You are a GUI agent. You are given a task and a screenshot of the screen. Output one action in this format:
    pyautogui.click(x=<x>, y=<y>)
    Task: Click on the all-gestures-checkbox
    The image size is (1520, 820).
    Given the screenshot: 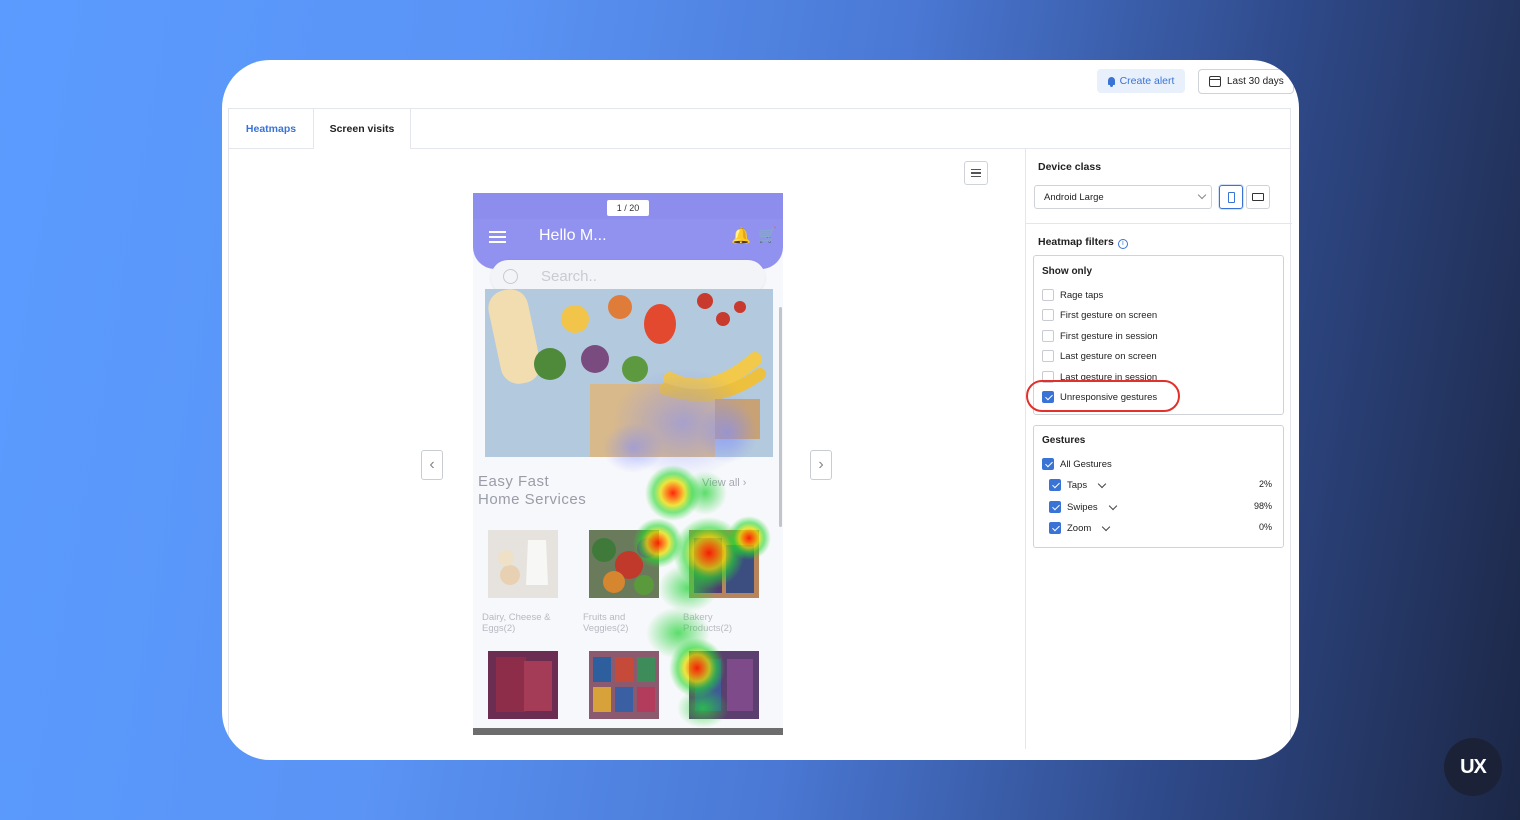 What is the action you would take?
    pyautogui.click(x=1048, y=464)
    